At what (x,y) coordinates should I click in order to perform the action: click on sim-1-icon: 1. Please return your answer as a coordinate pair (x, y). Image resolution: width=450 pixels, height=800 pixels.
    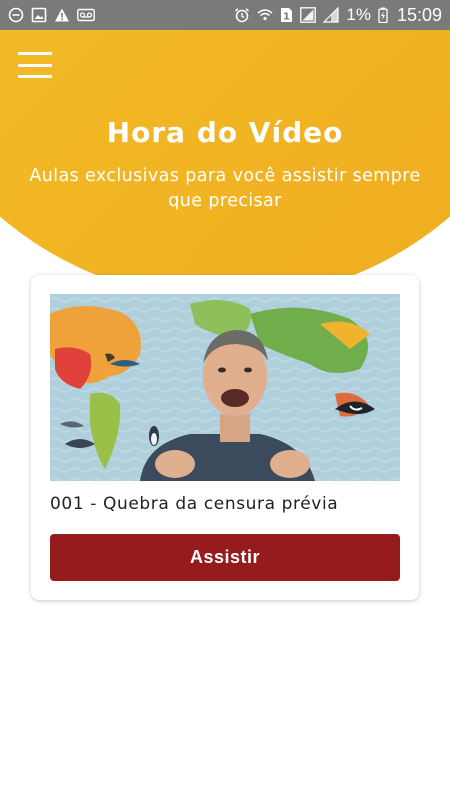
    Looking at the image, I should click on (286, 15).